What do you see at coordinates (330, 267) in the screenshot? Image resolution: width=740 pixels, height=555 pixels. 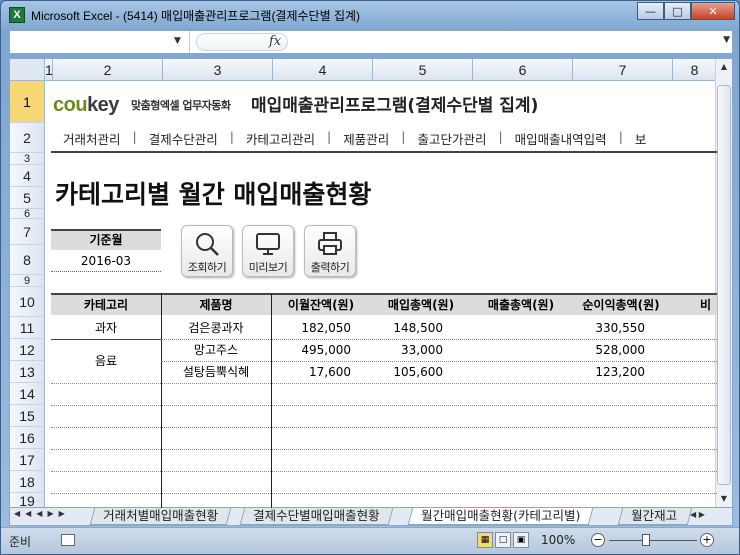 I see `print-button-label: 출력하기` at bounding box center [330, 267].